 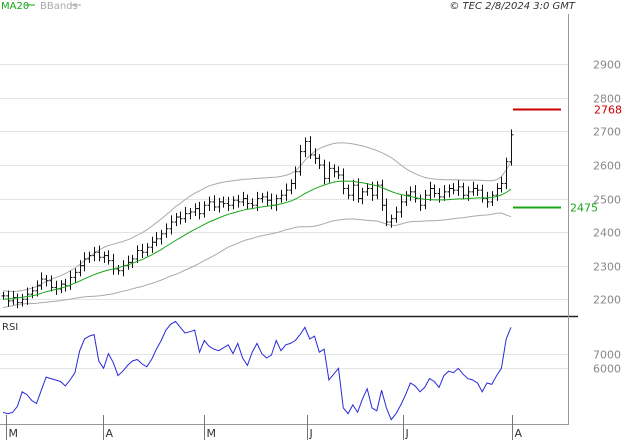 I want to click on resistance-level-label: 2768, so click(x=608, y=110).